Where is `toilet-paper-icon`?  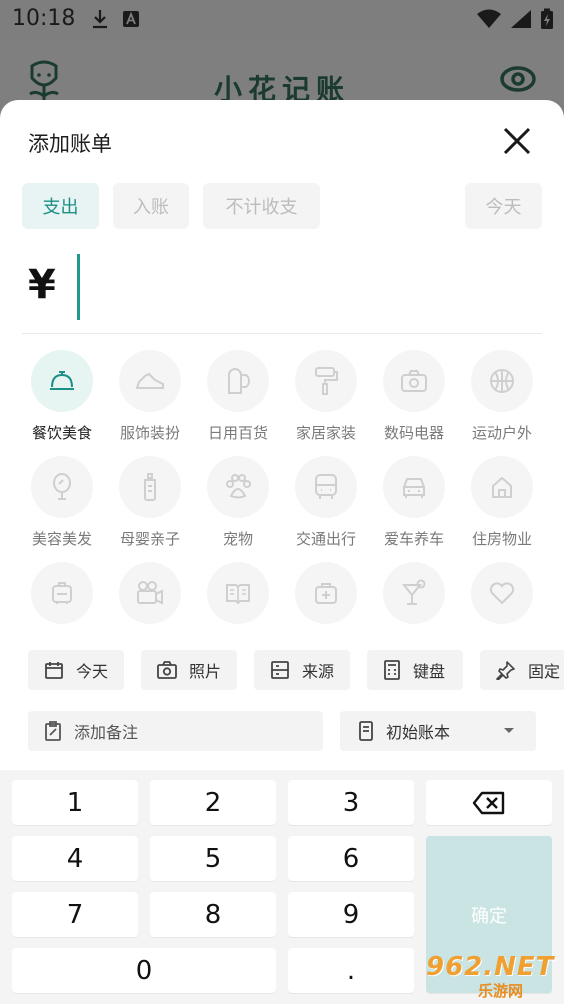 toilet-paper-icon is located at coordinates (239, 381).